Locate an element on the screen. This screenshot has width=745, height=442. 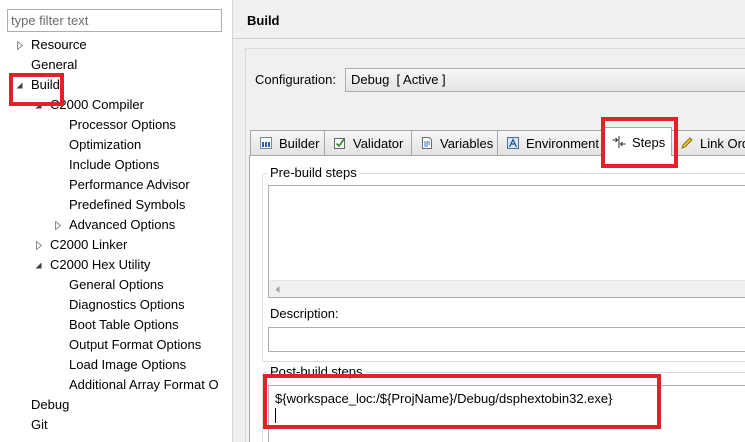
tree-item-include-options: Include Options is located at coordinates (116, 165).